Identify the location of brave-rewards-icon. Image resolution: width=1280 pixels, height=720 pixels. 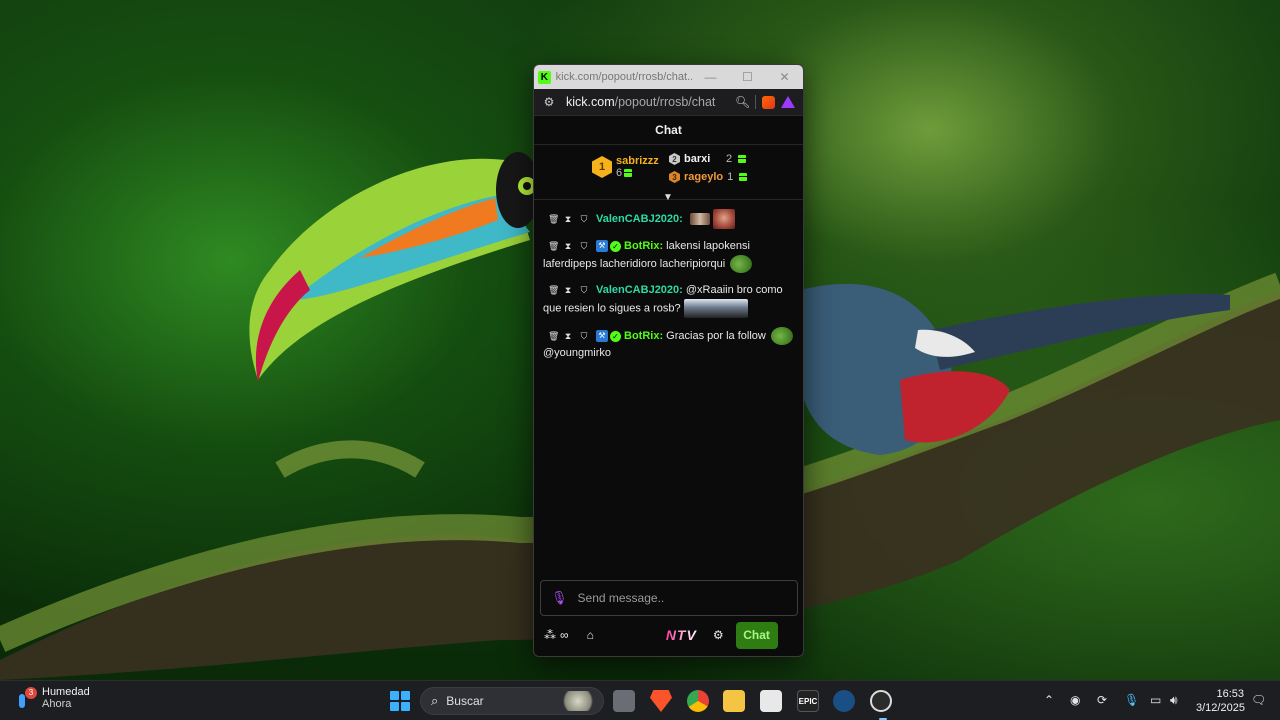
(788, 102).